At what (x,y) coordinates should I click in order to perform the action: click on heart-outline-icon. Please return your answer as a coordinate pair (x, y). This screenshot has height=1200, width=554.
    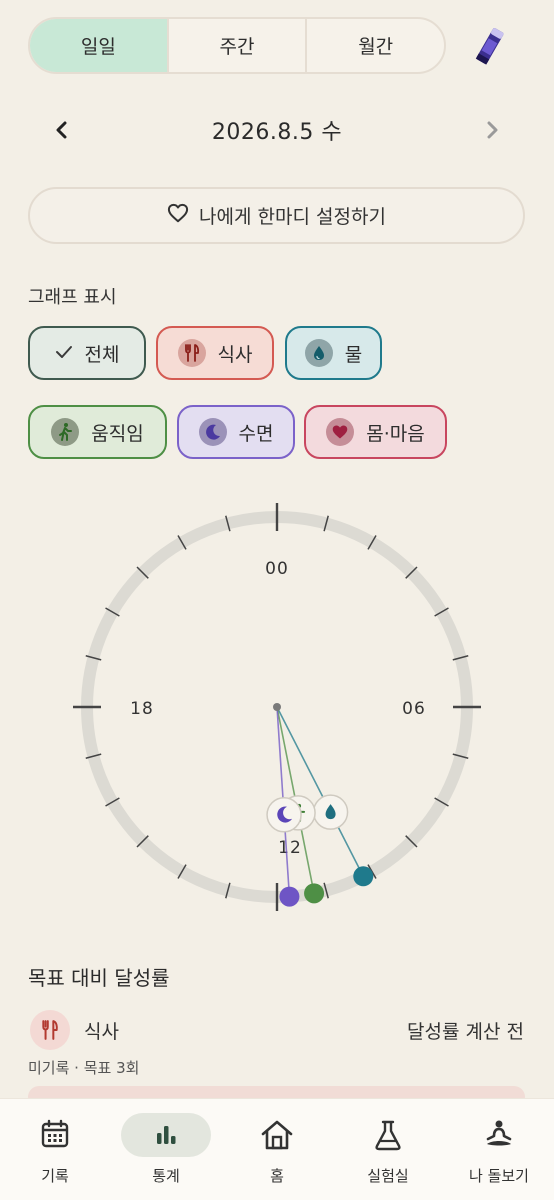
    Looking at the image, I should click on (178, 215).